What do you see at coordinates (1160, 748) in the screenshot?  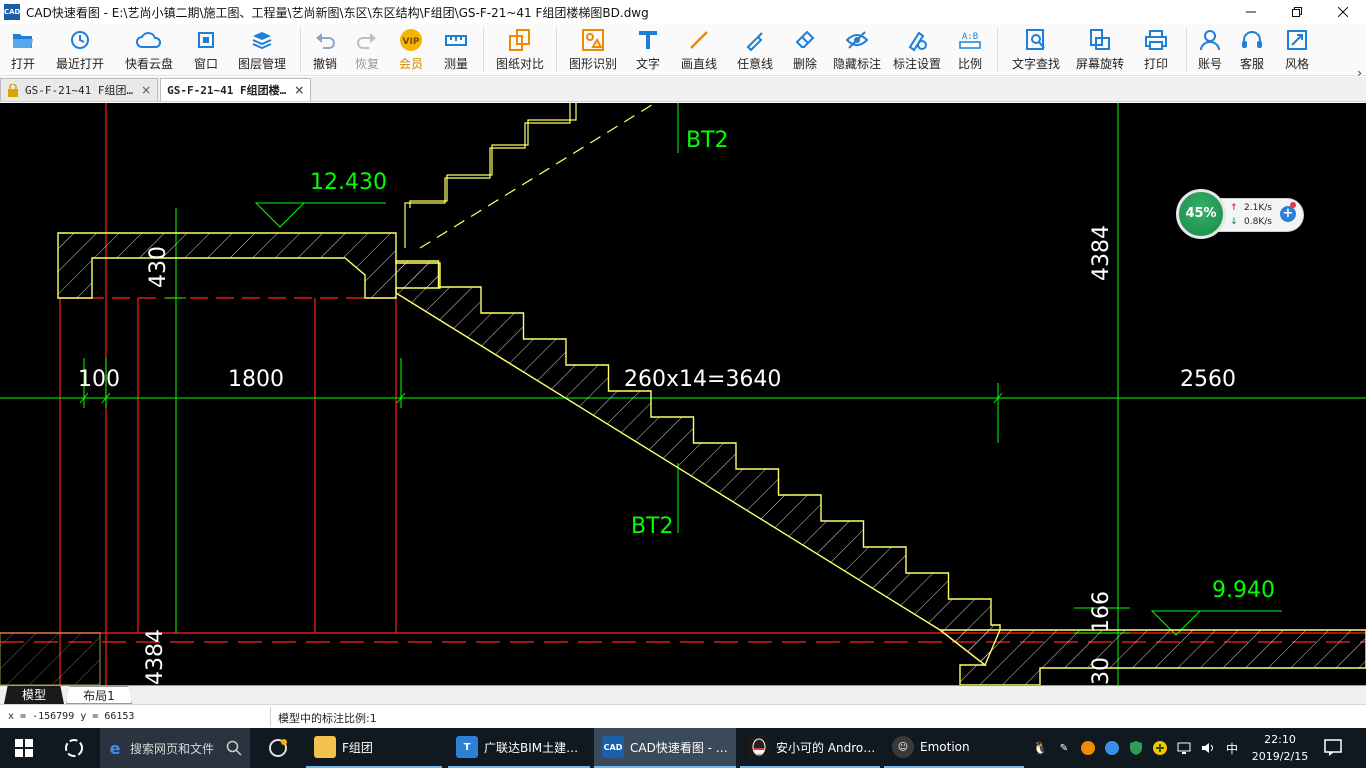 I see `plus-tray-icon` at bounding box center [1160, 748].